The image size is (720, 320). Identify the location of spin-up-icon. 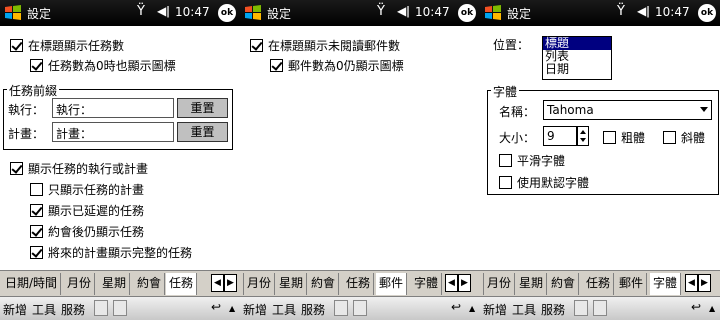
(583, 132).